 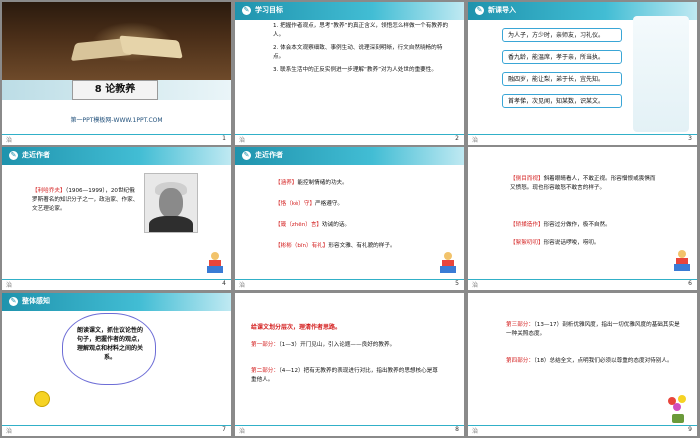 I want to click on part-item: 第二部分：（4—12）把有无教养的表现进行对比，指出教养的思想核心是尊重他人。, so click(x=346, y=376).